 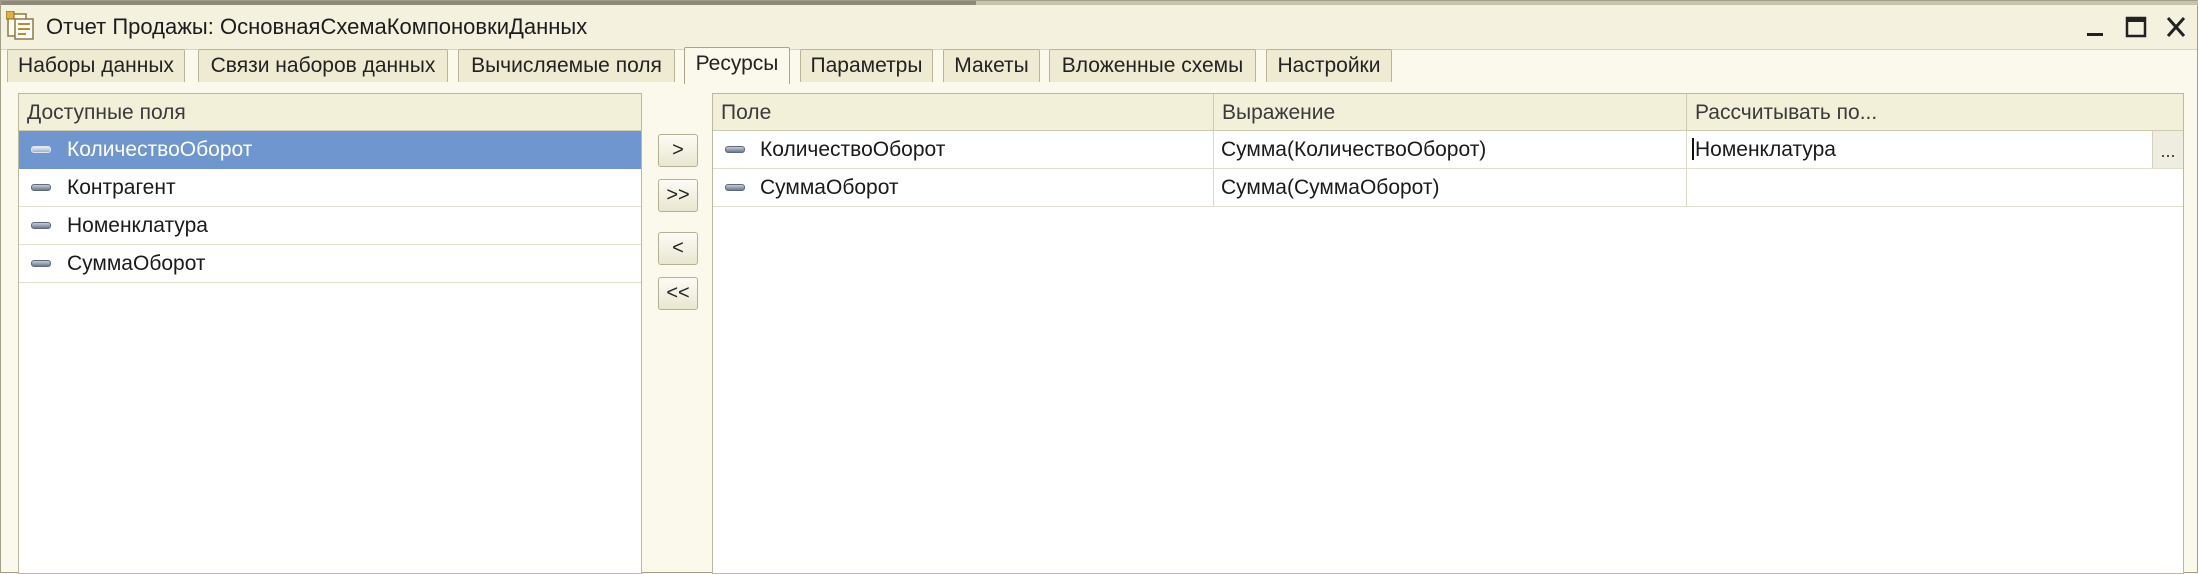 I want to click on tab-dataset-links: Связи наборов данных, so click(x=323, y=65).